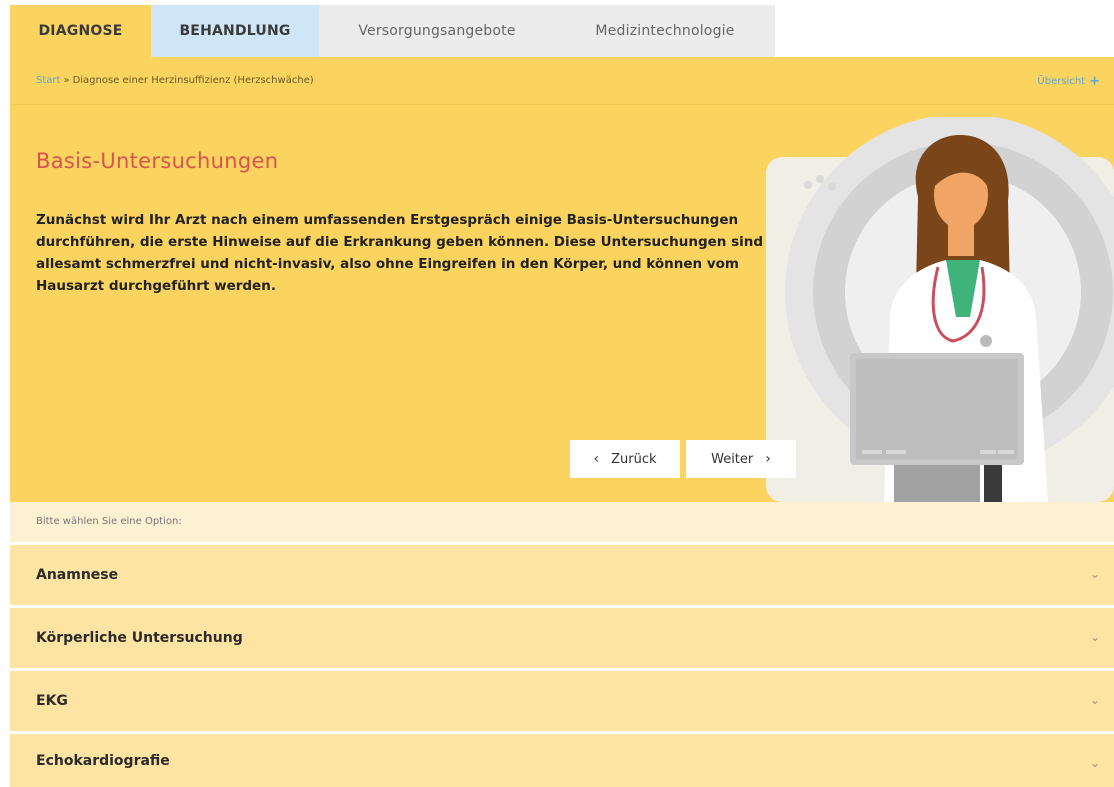 The width and height of the screenshot is (1114, 787). I want to click on option-label: Echokardiografie, so click(103, 760).